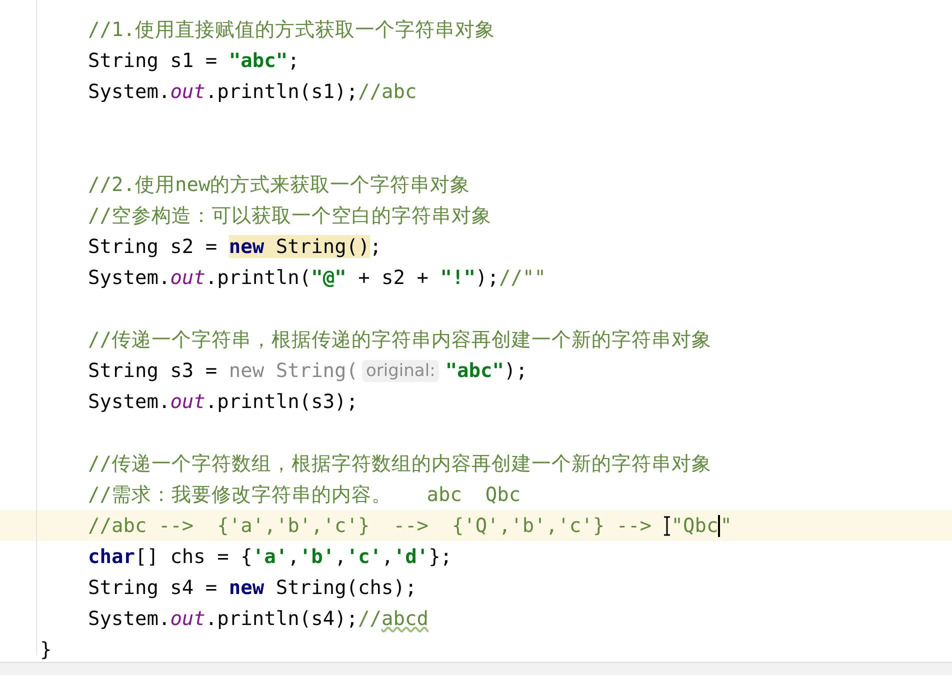  I want to click on code-text: System.out.println(s3);, so click(223, 401).